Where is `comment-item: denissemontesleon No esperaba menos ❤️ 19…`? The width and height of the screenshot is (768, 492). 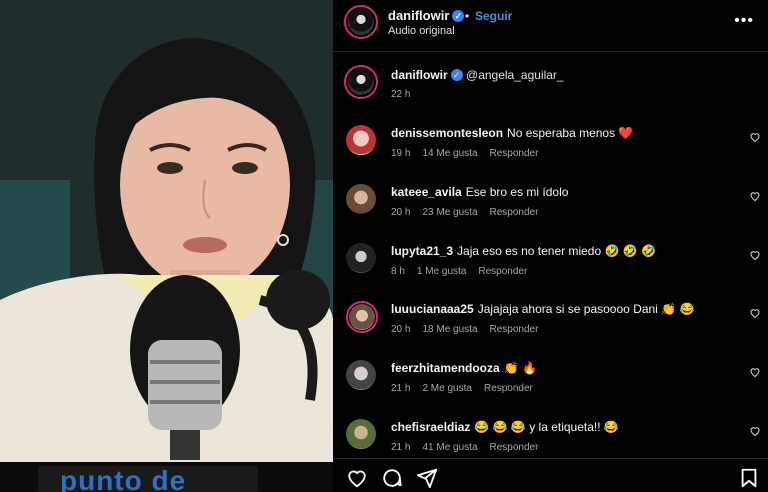
comment-item: denissemontesleon No esperaba menos ❤️ 19… is located at coordinates (550, 147).